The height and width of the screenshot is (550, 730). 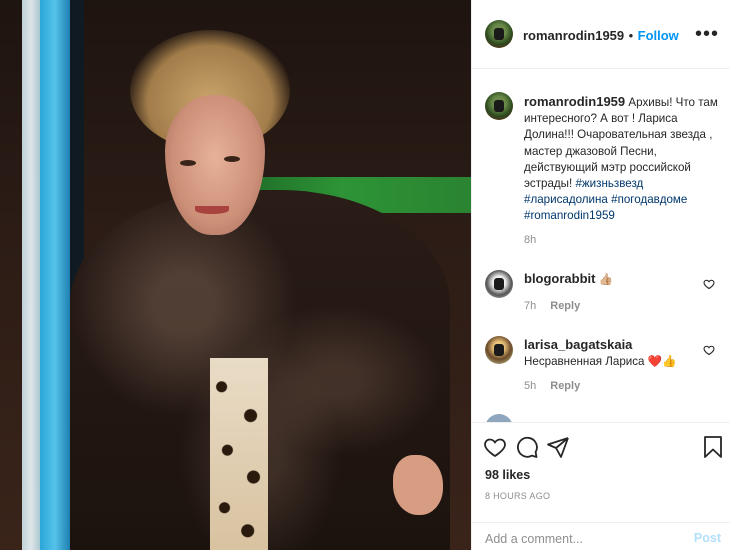 I want to click on add-comment-bar: Post, so click(x=601, y=536).